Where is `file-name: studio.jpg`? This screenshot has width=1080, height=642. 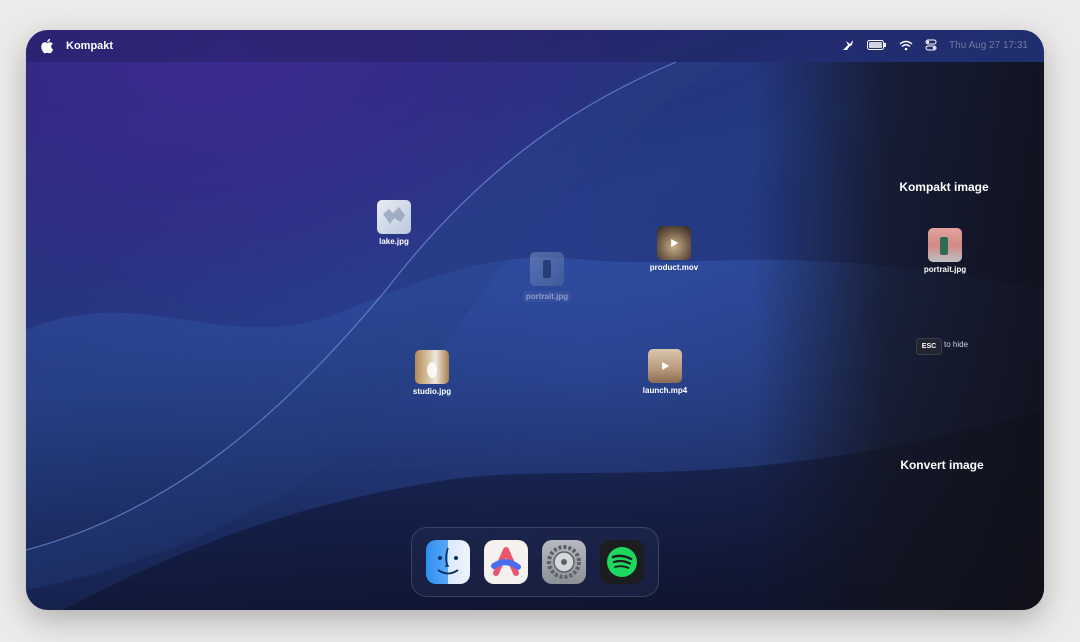 file-name: studio.jpg is located at coordinates (432, 391).